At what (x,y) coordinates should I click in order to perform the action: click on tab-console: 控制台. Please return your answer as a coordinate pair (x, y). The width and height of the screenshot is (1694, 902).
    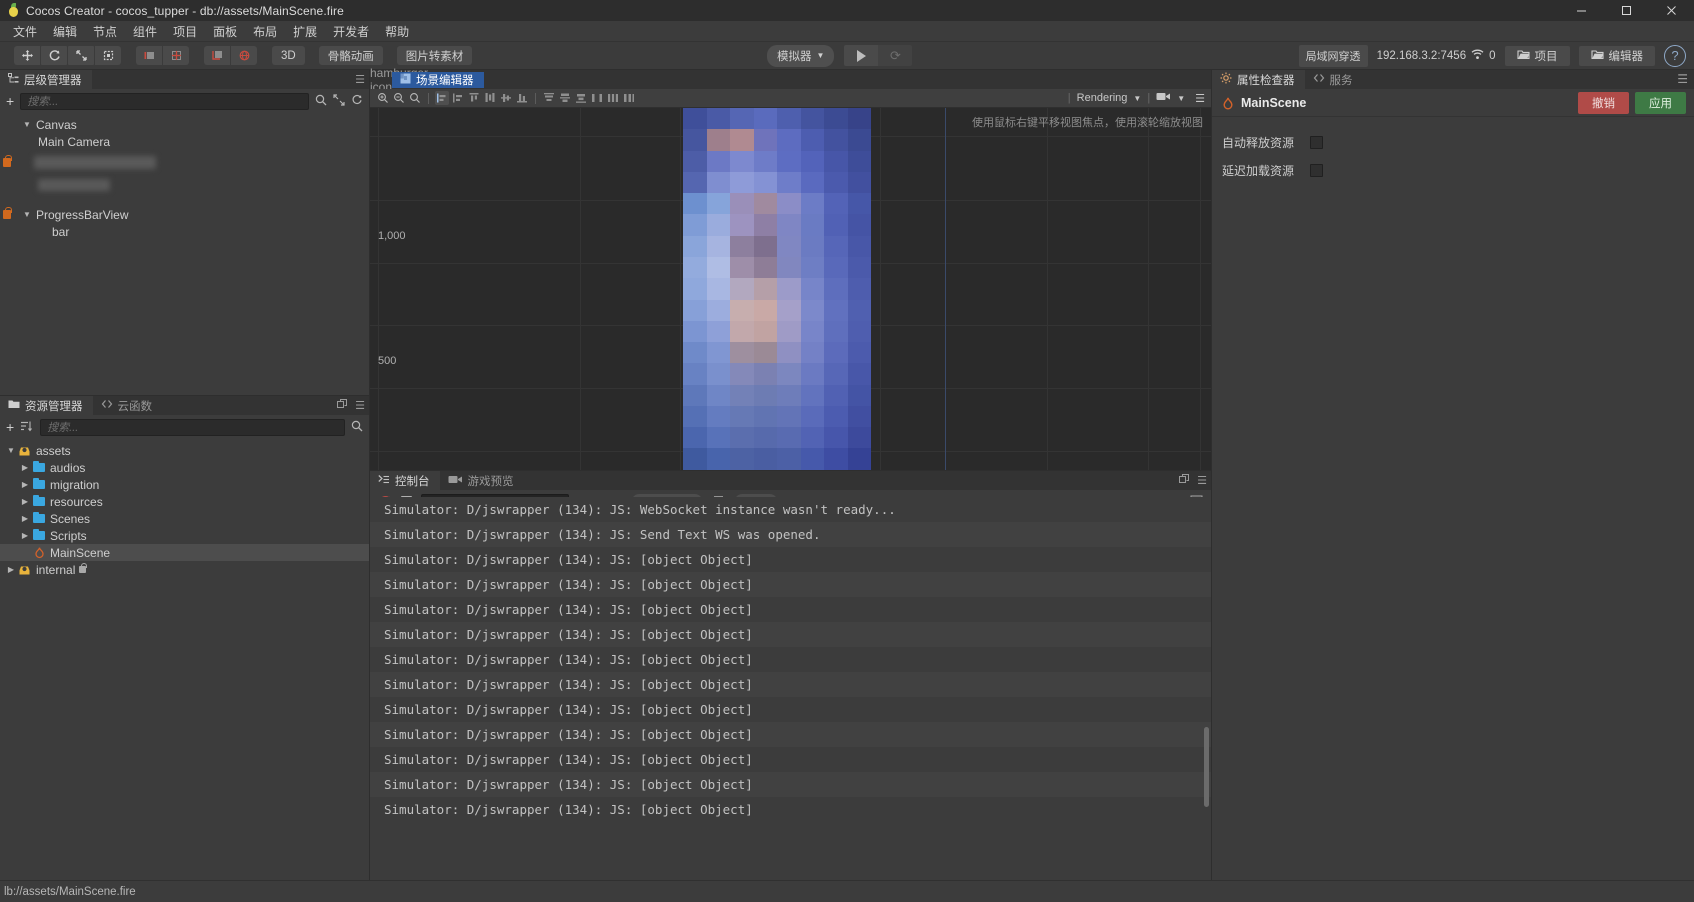
    Looking at the image, I should click on (405, 480).